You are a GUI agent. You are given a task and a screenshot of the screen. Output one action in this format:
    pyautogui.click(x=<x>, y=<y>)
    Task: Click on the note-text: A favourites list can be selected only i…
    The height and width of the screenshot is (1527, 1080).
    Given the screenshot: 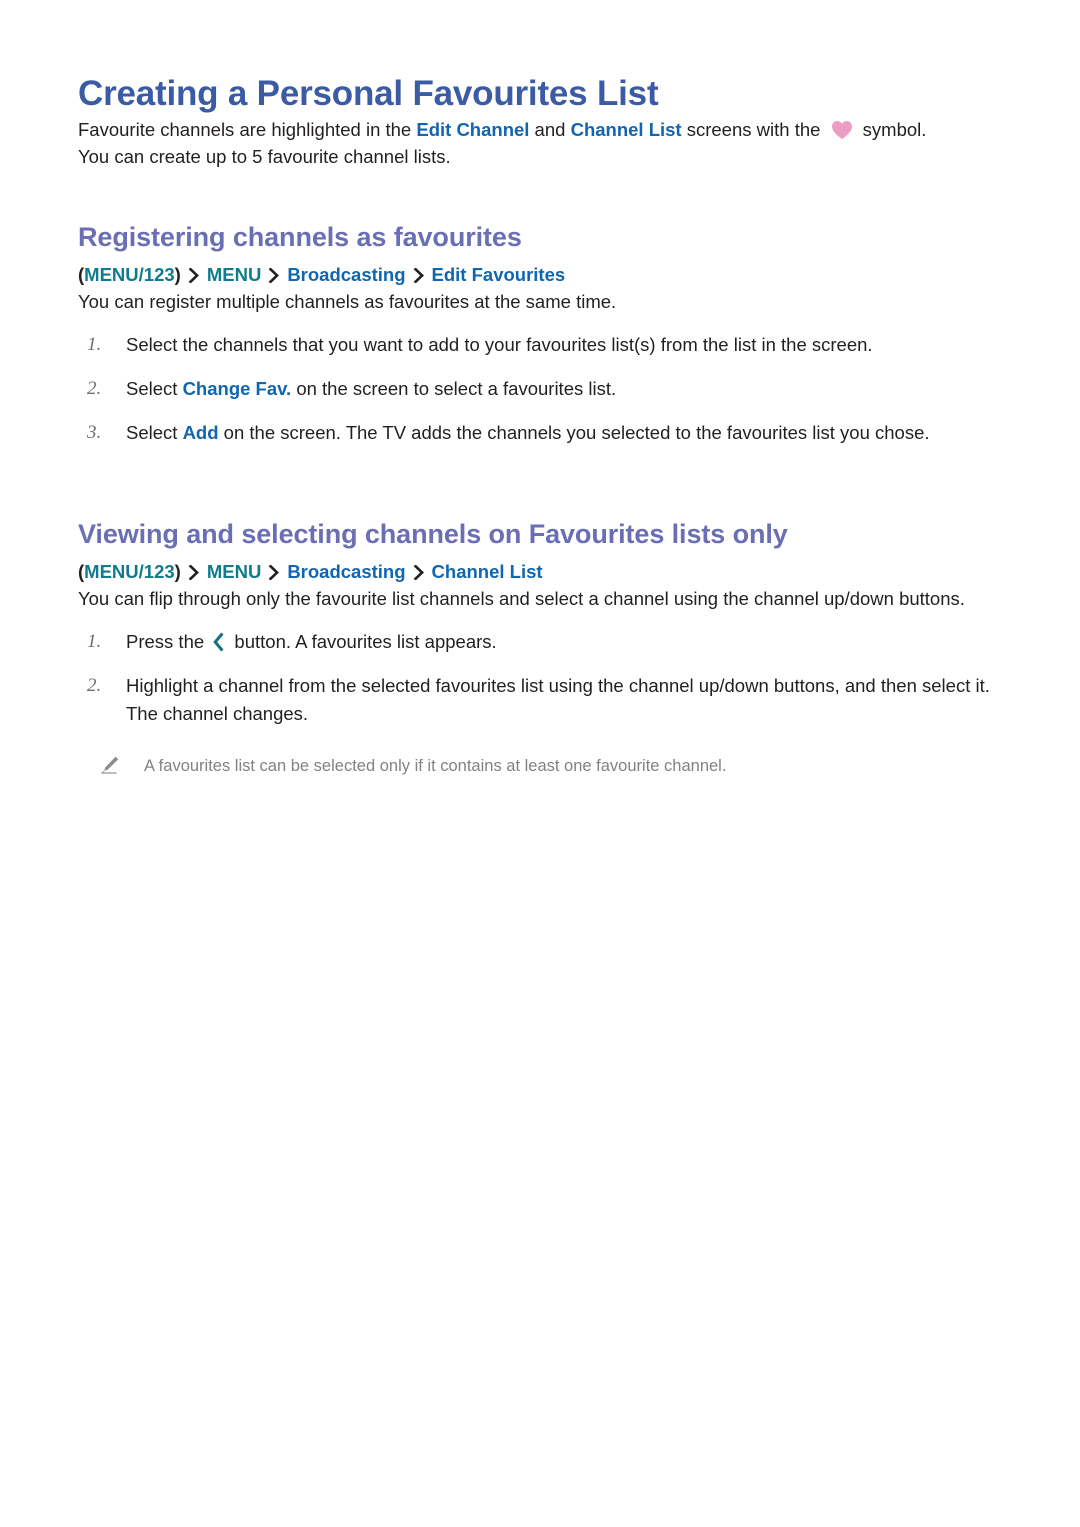 What is the action you would take?
    pyautogui.click(x=435, y=766)
    